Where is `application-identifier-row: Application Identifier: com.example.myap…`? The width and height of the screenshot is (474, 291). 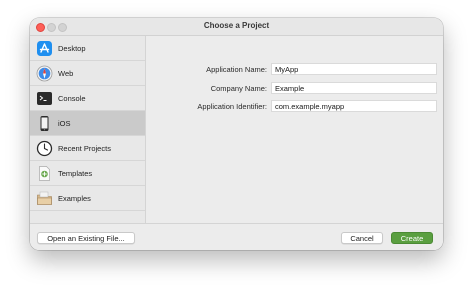
application-identifier-row: Application Identifier: com.example.myap… is located at coordinates (294, 106).